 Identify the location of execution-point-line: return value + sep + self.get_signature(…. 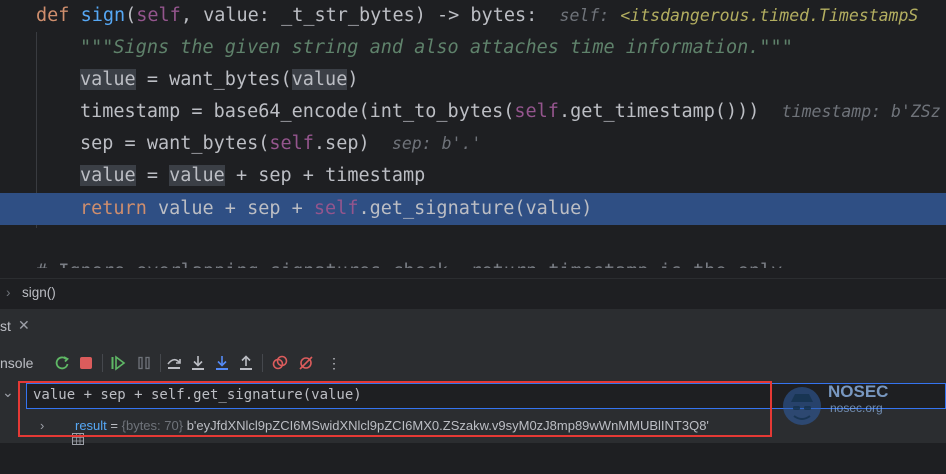
(473, 209).